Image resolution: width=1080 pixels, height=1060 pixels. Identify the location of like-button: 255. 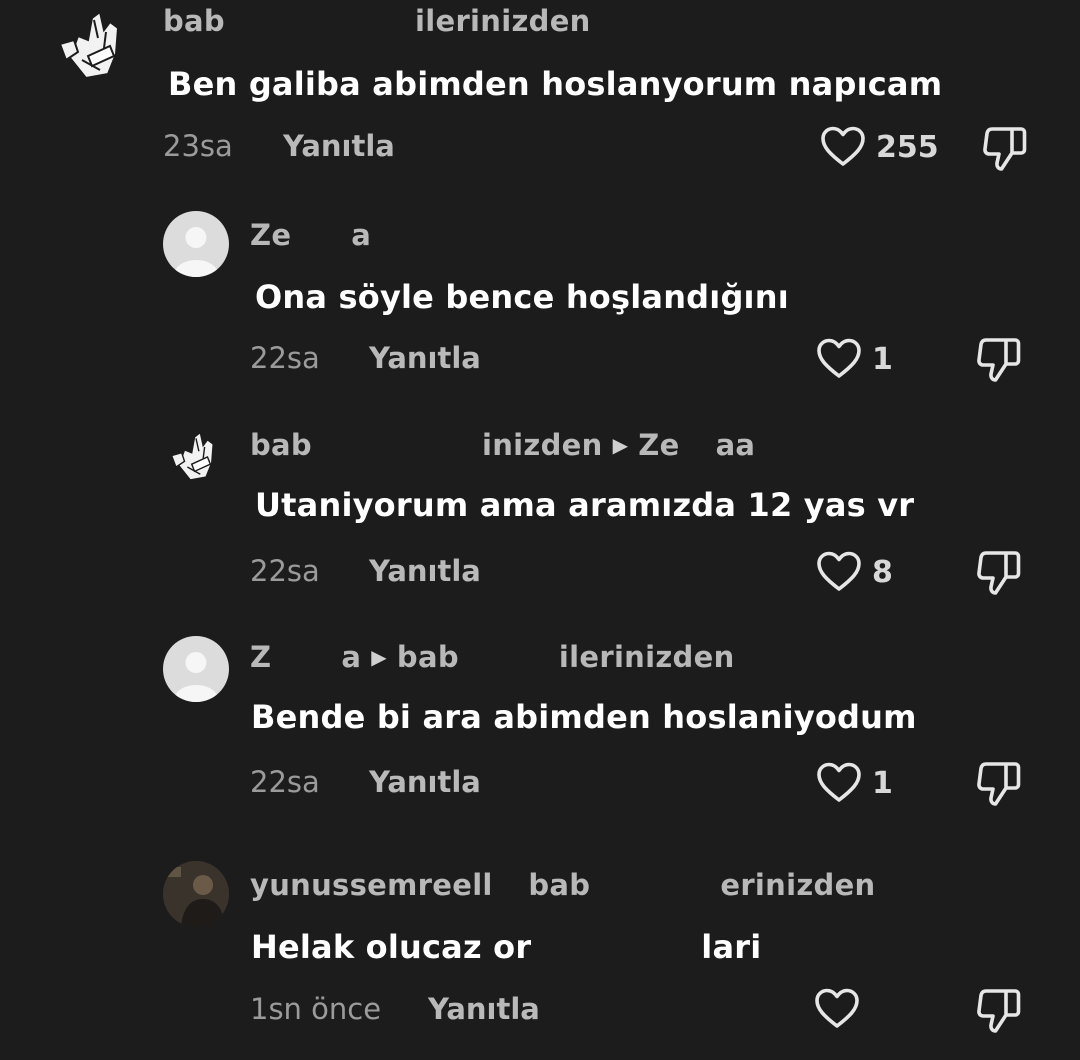
(879, 147).